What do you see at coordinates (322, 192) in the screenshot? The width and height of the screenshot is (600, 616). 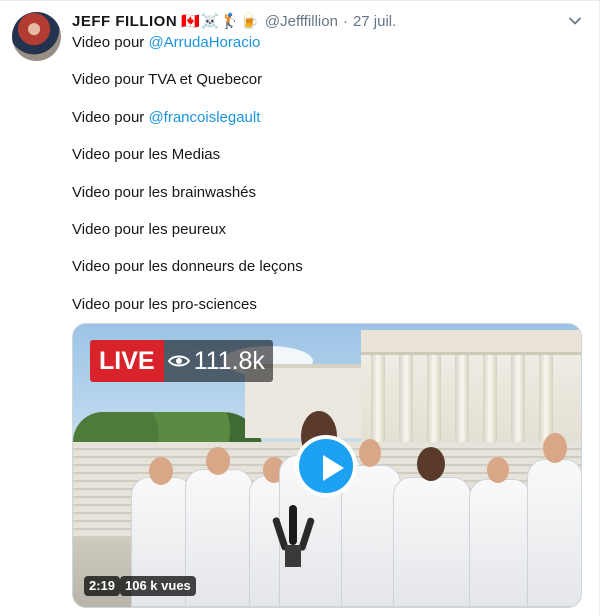 I see `tweet-line: Video pour les brainwashés` at bounding box center [322, 192].